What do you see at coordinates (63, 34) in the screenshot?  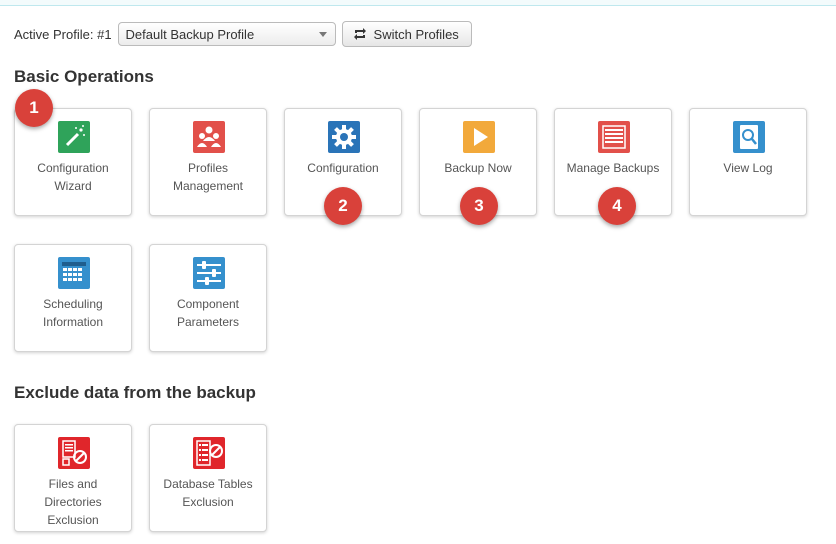 I see `active-profile-label: Active Profile: #1` at bounding box center [63, 34].